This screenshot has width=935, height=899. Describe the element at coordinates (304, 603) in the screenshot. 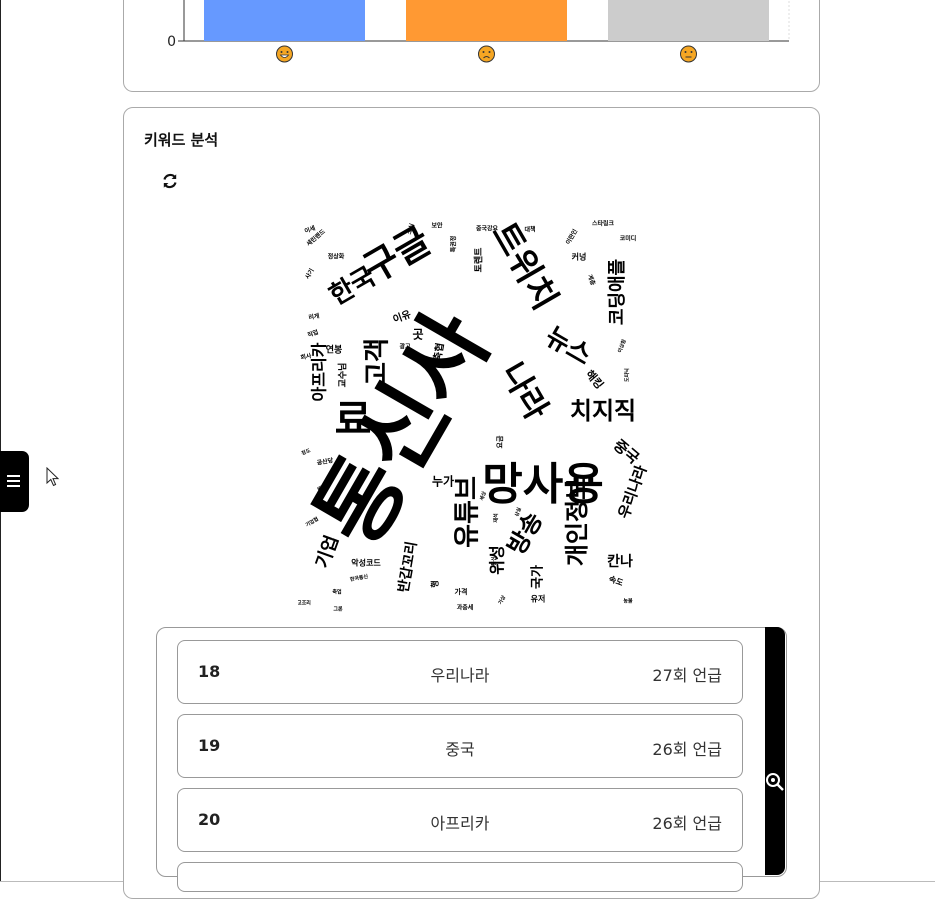

I see `wordcloud-word: 고조리` at that location.